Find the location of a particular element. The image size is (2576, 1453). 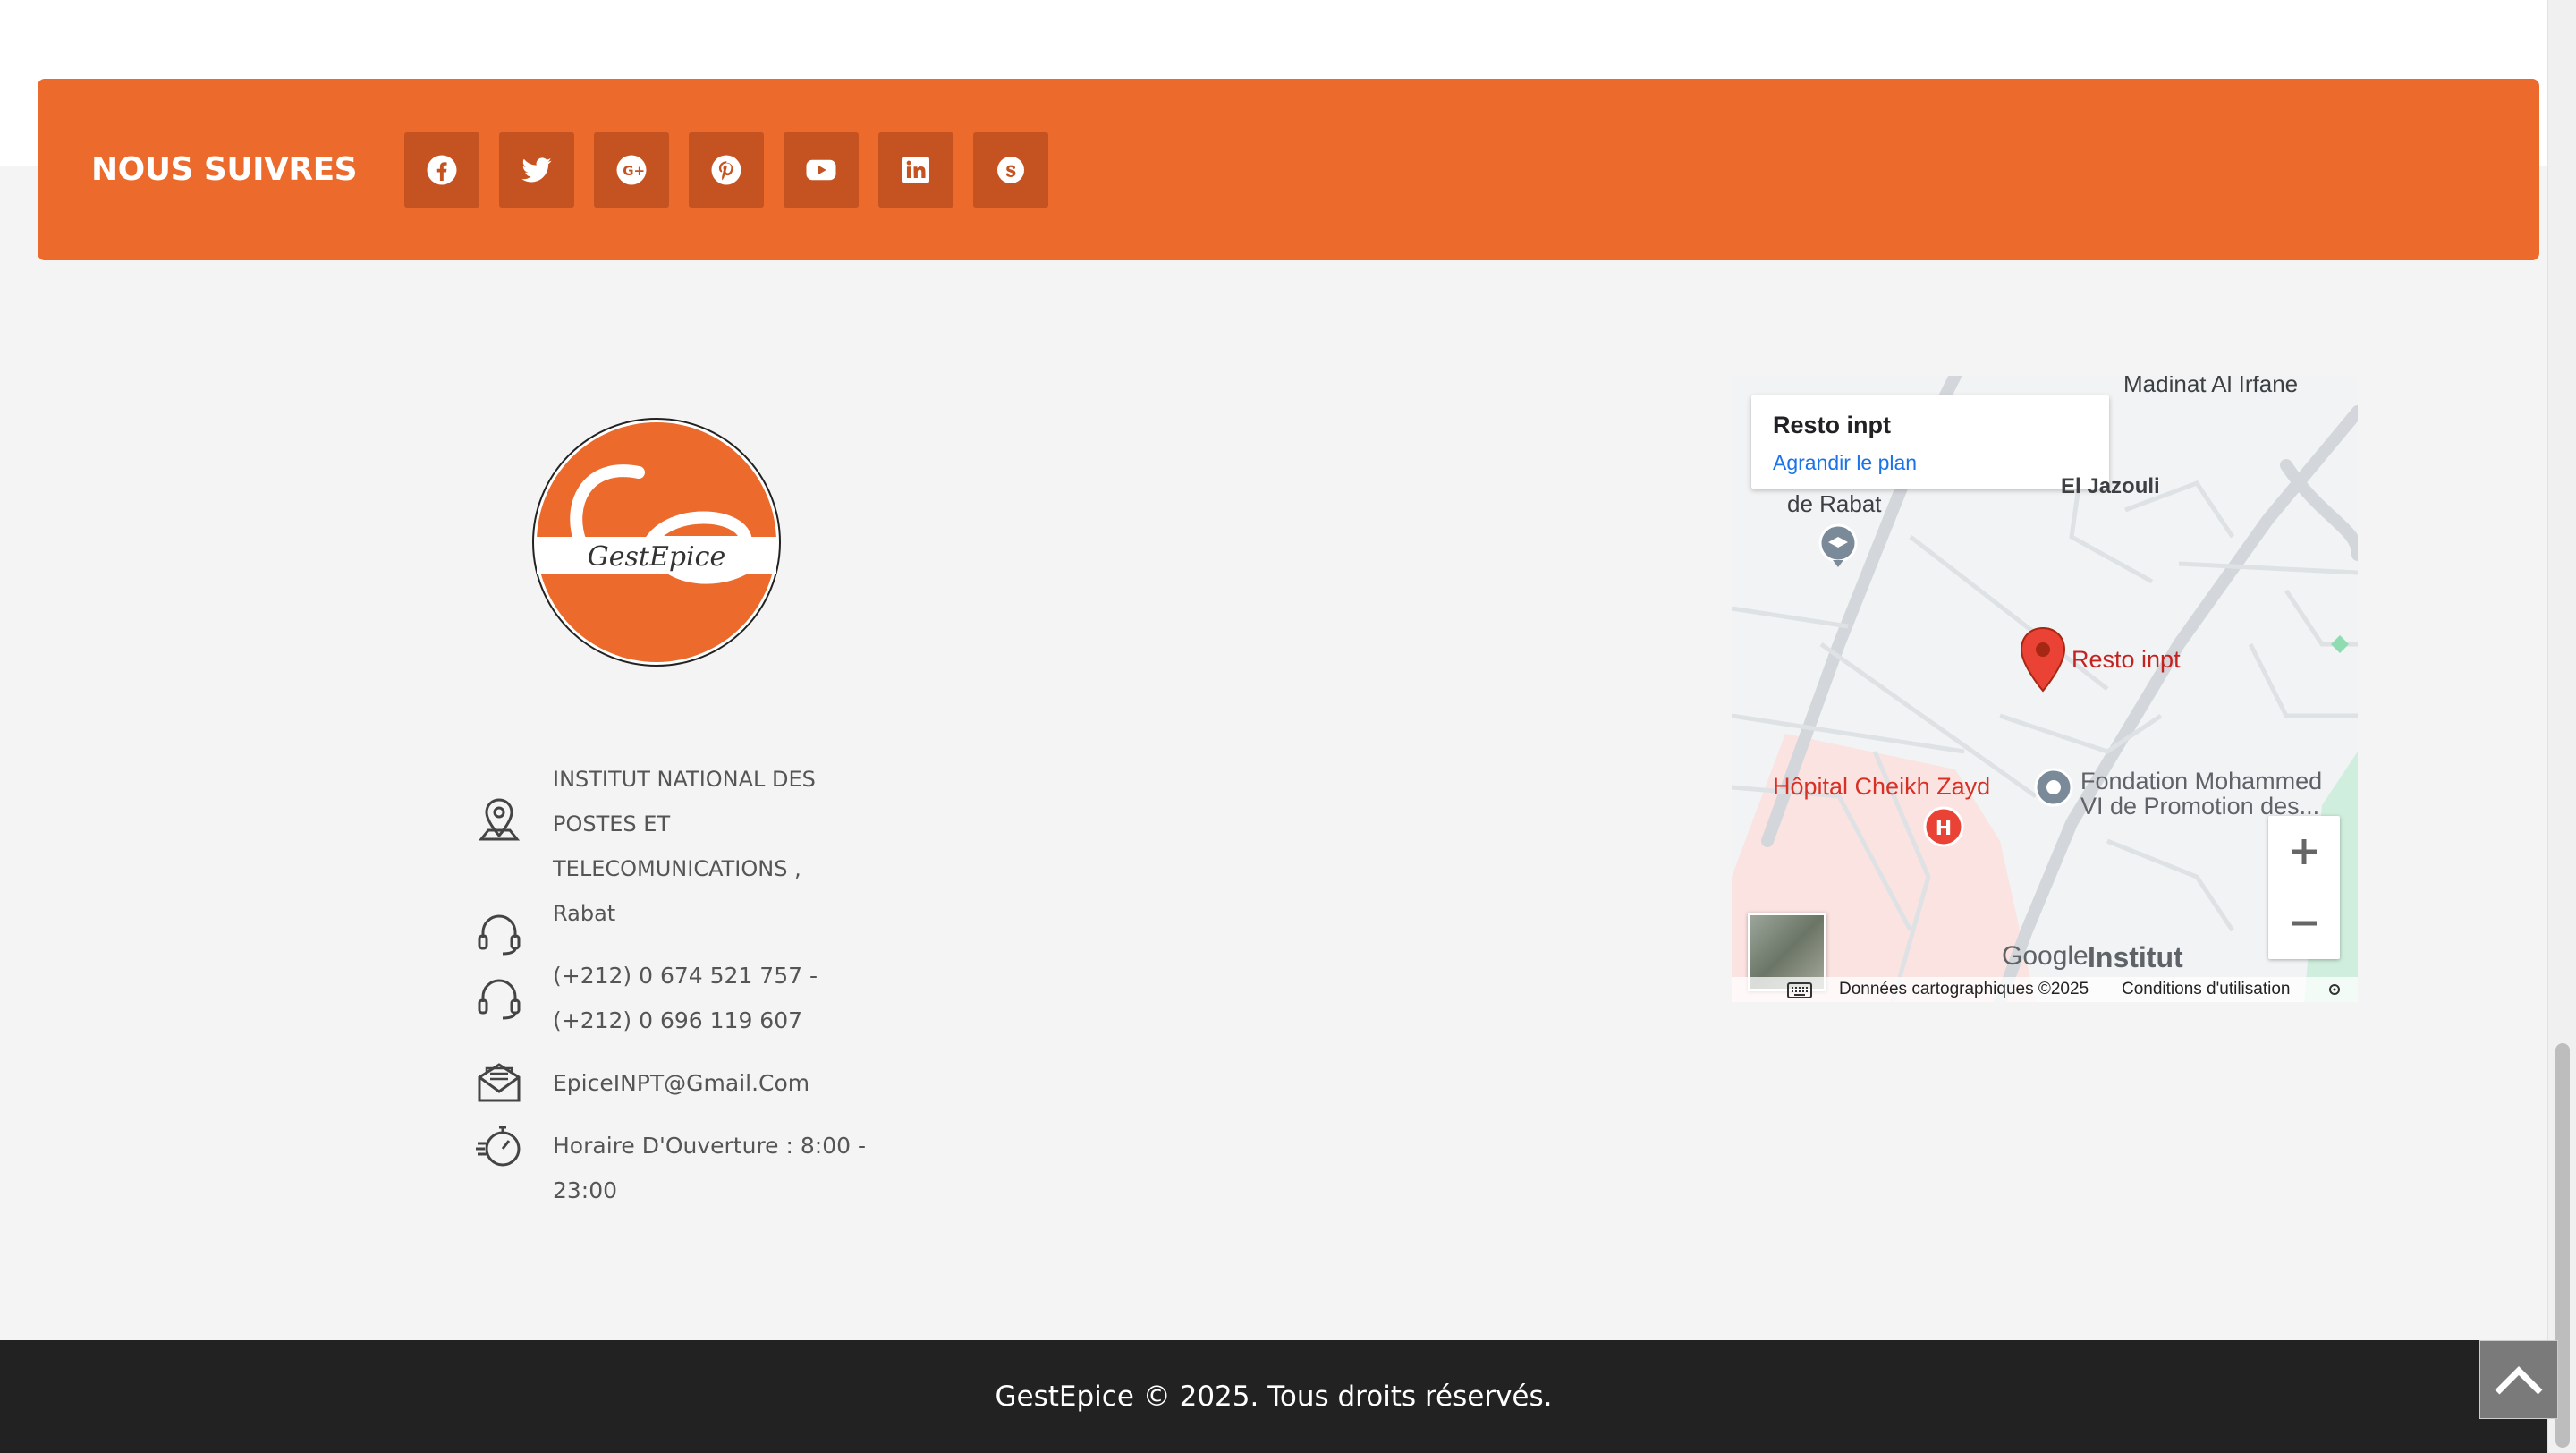

map-card-title: Resto inpt is located at coordinates (1832, 425).